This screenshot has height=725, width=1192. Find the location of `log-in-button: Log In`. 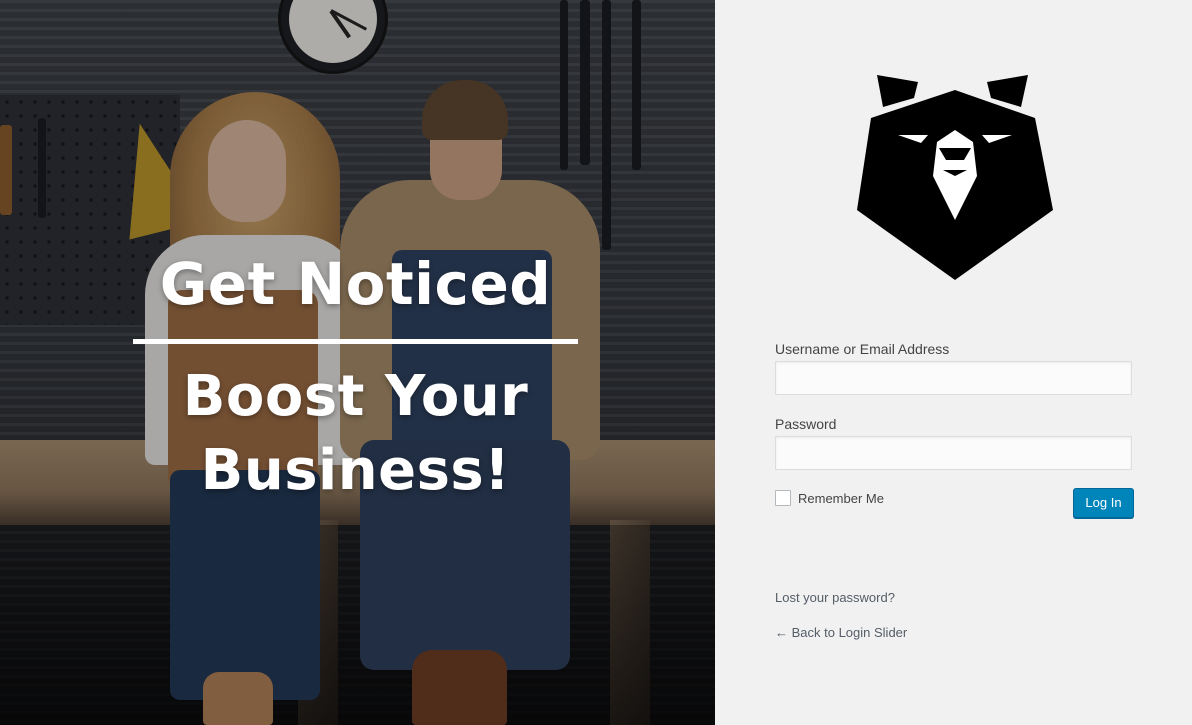

log-in-button: Log In is located at coordinates (1103, 503).